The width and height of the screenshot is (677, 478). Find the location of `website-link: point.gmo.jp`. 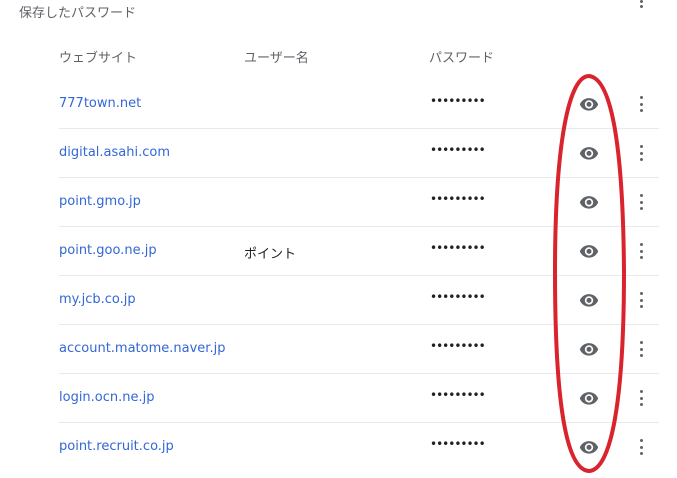

website-link: point.gmo.jp is located at coordinates (100, 201).